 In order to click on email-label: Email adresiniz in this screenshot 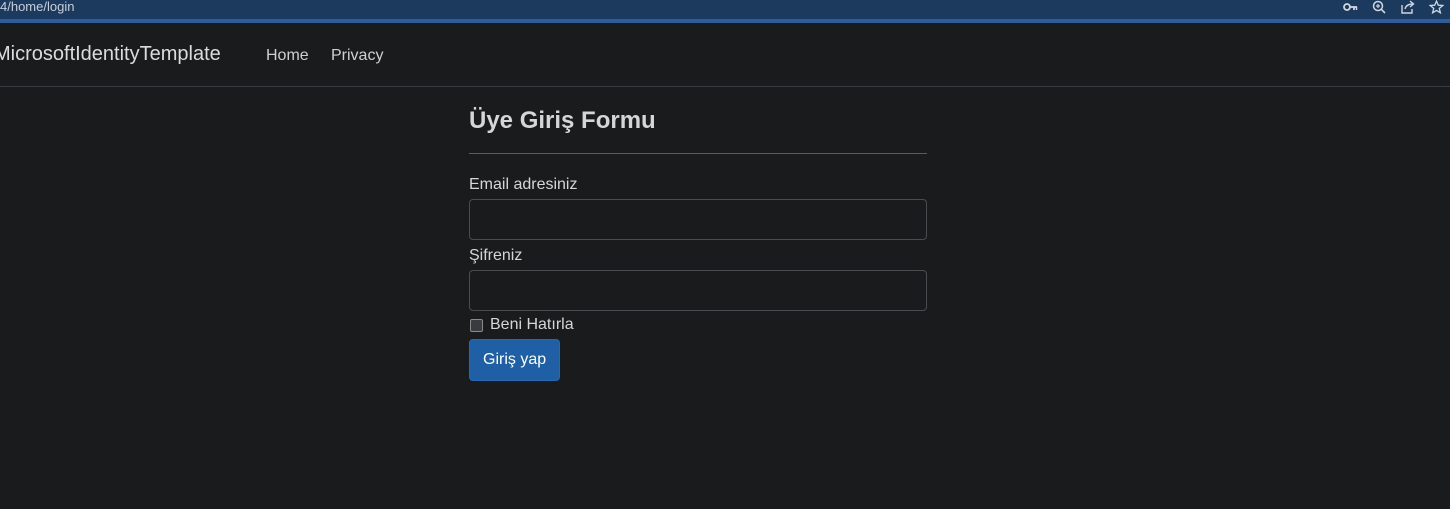, I will do `click(523, 184)`.